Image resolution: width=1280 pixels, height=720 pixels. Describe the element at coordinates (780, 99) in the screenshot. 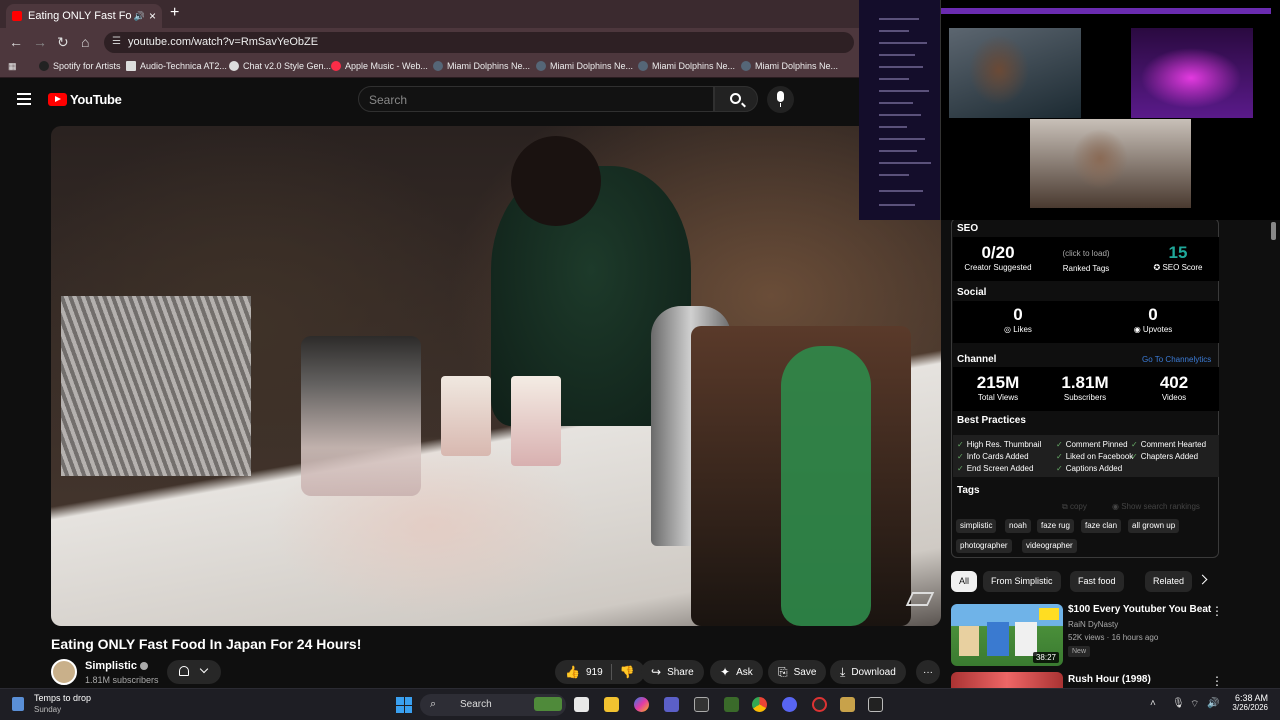

I see `voice-search-button` at that location.